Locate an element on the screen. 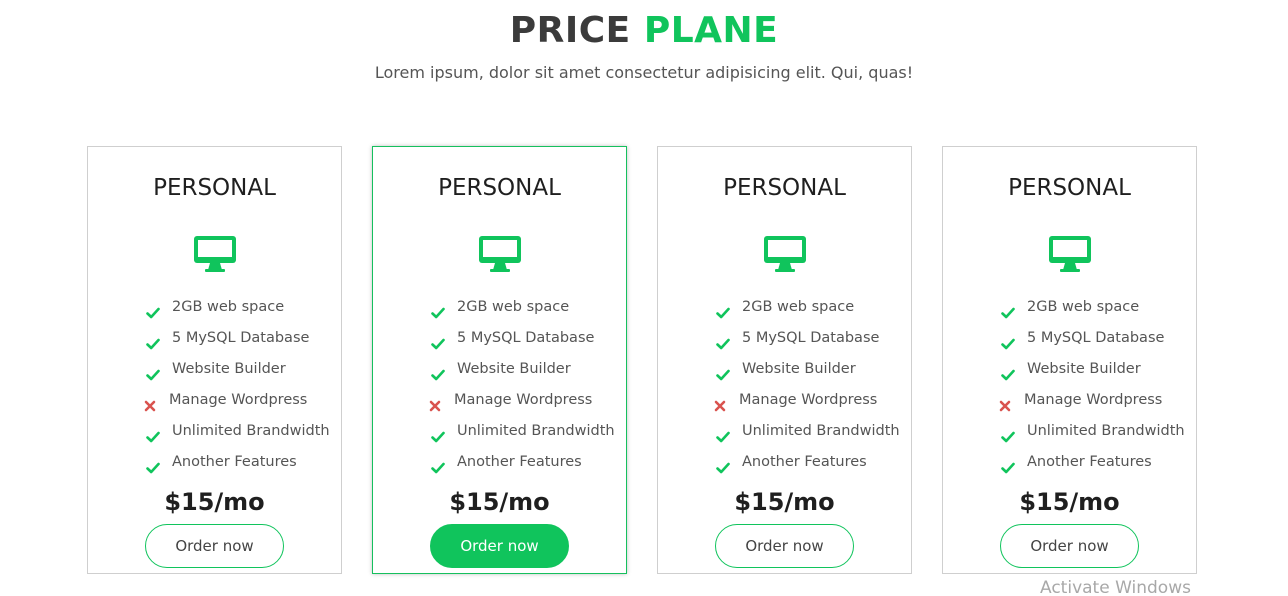  page-title-part1: PRICE is located at coordinates (570, 30).